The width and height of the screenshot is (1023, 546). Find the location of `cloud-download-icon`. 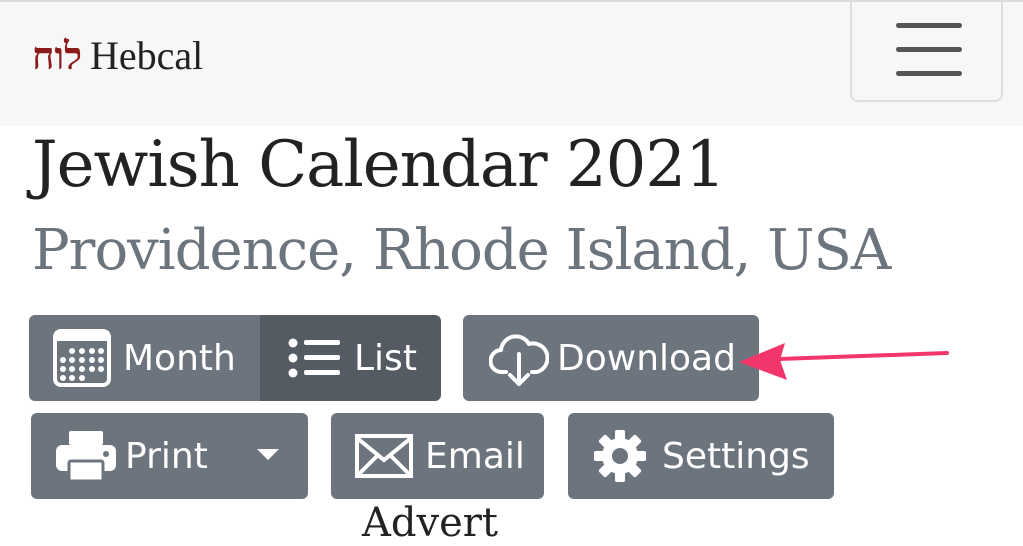

cloud-download-icon is located at coordinates (519, 360).